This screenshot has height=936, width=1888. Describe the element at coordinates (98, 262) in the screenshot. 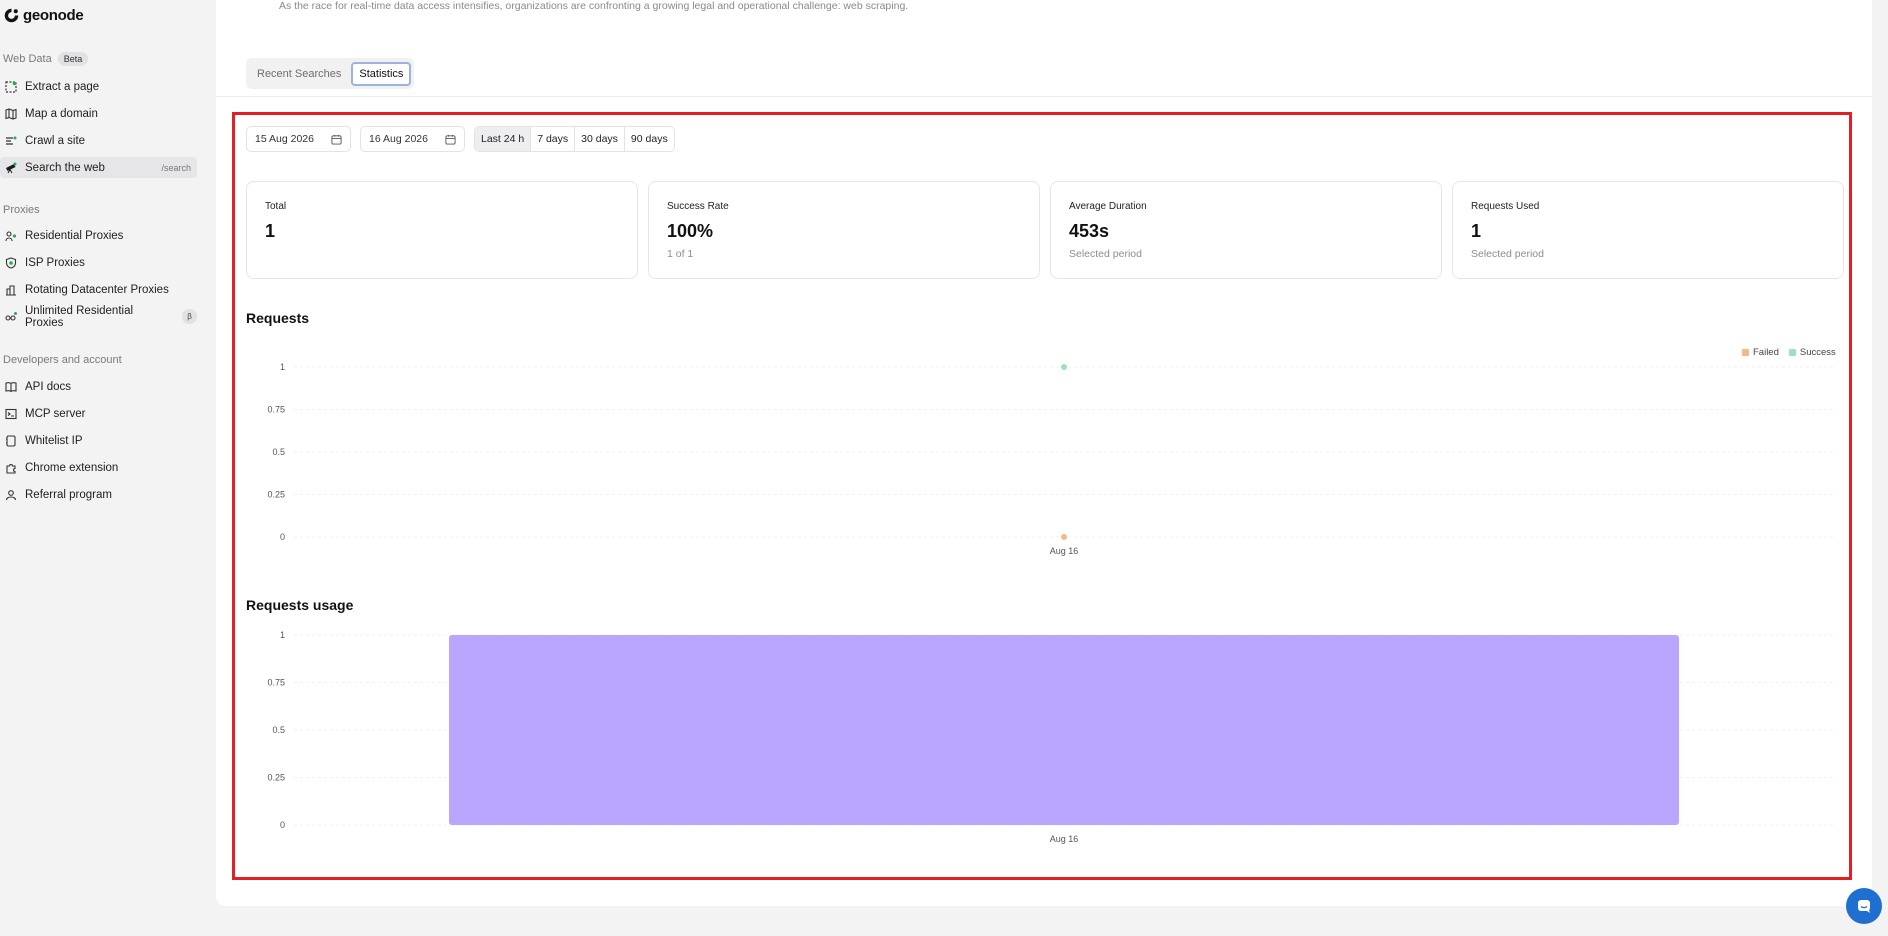

I see `nav-isp-proxies: ISP Proxies` at that location.